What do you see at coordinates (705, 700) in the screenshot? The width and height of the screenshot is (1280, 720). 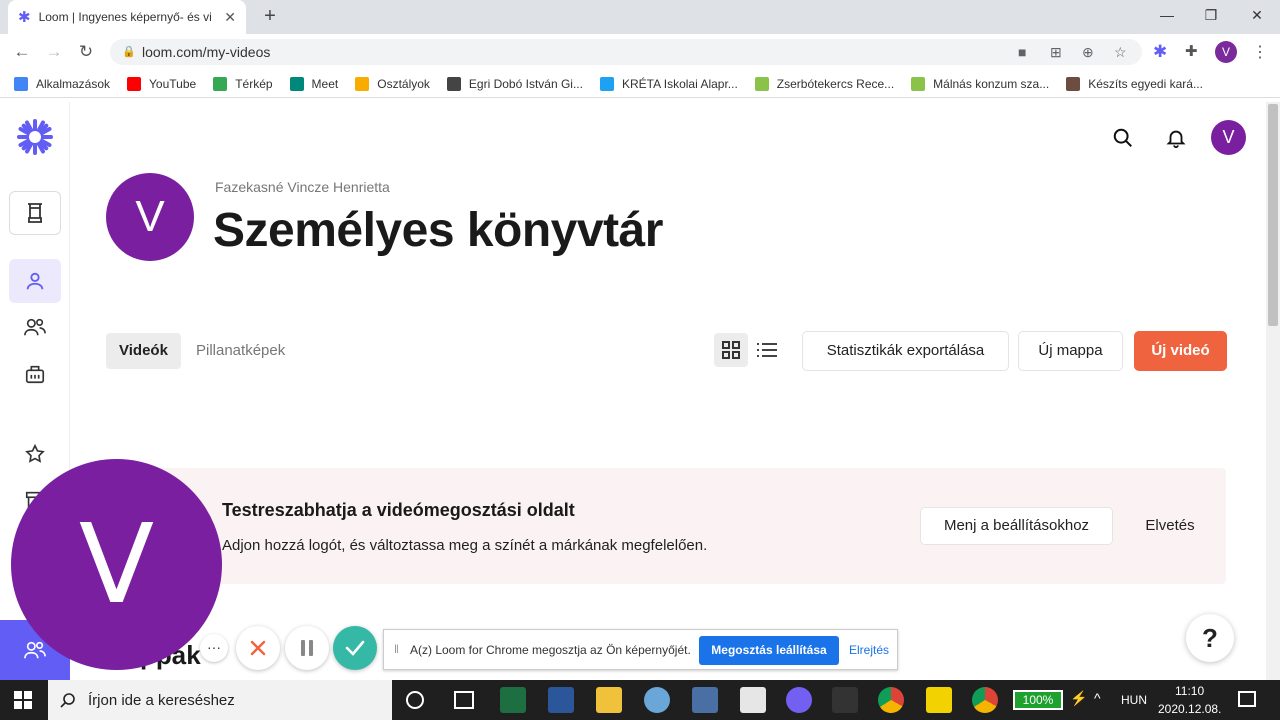 I see `app-icon` at bounding box center [705, 700].